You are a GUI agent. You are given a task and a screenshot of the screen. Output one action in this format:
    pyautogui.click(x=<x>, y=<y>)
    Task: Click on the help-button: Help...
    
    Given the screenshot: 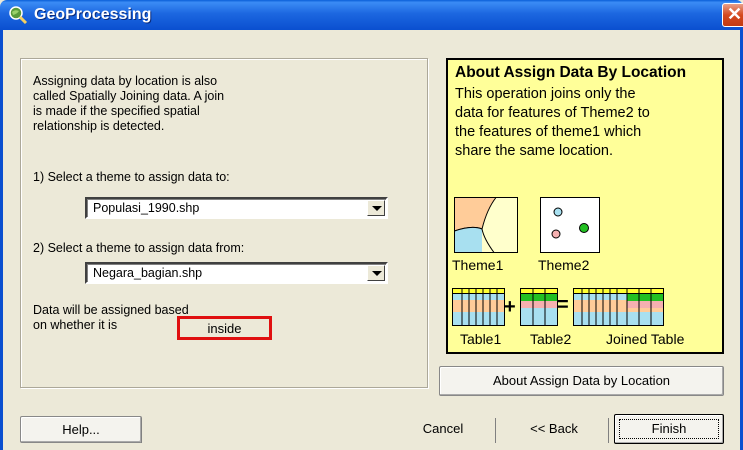 What is the action you would take?
    pyautogui.click(x=81, y=429)
    